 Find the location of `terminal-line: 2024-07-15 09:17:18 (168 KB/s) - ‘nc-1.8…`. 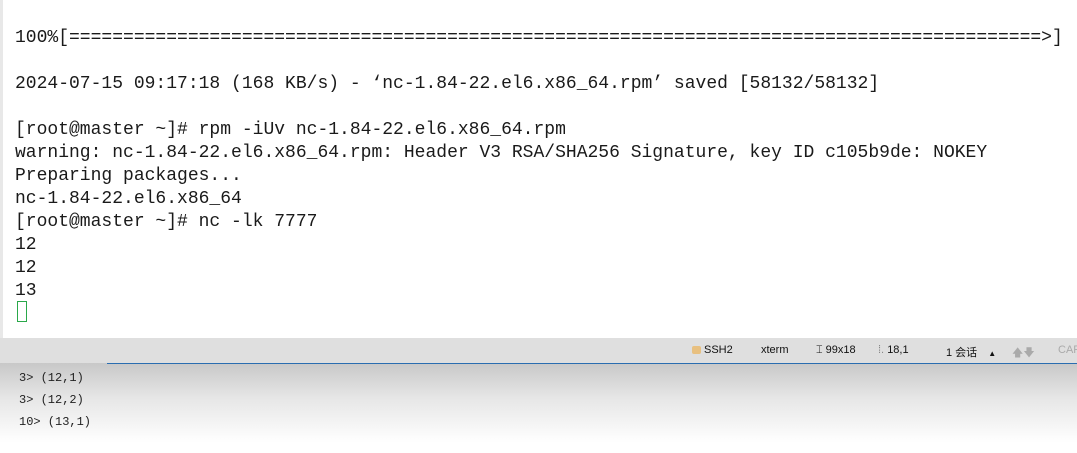

terminal-line: 2024-07-15 09:17:18 (168 KB/s) - ‘nc-1.8… is located at coordinates (447, 84).